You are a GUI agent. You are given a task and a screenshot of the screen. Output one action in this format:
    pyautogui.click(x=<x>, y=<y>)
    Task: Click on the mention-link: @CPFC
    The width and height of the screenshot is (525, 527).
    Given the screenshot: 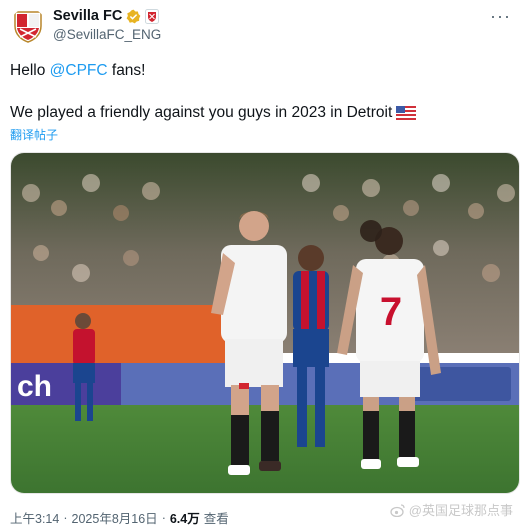 What is the action you would take?
    pyautogui.click(x=79, y=70)
    